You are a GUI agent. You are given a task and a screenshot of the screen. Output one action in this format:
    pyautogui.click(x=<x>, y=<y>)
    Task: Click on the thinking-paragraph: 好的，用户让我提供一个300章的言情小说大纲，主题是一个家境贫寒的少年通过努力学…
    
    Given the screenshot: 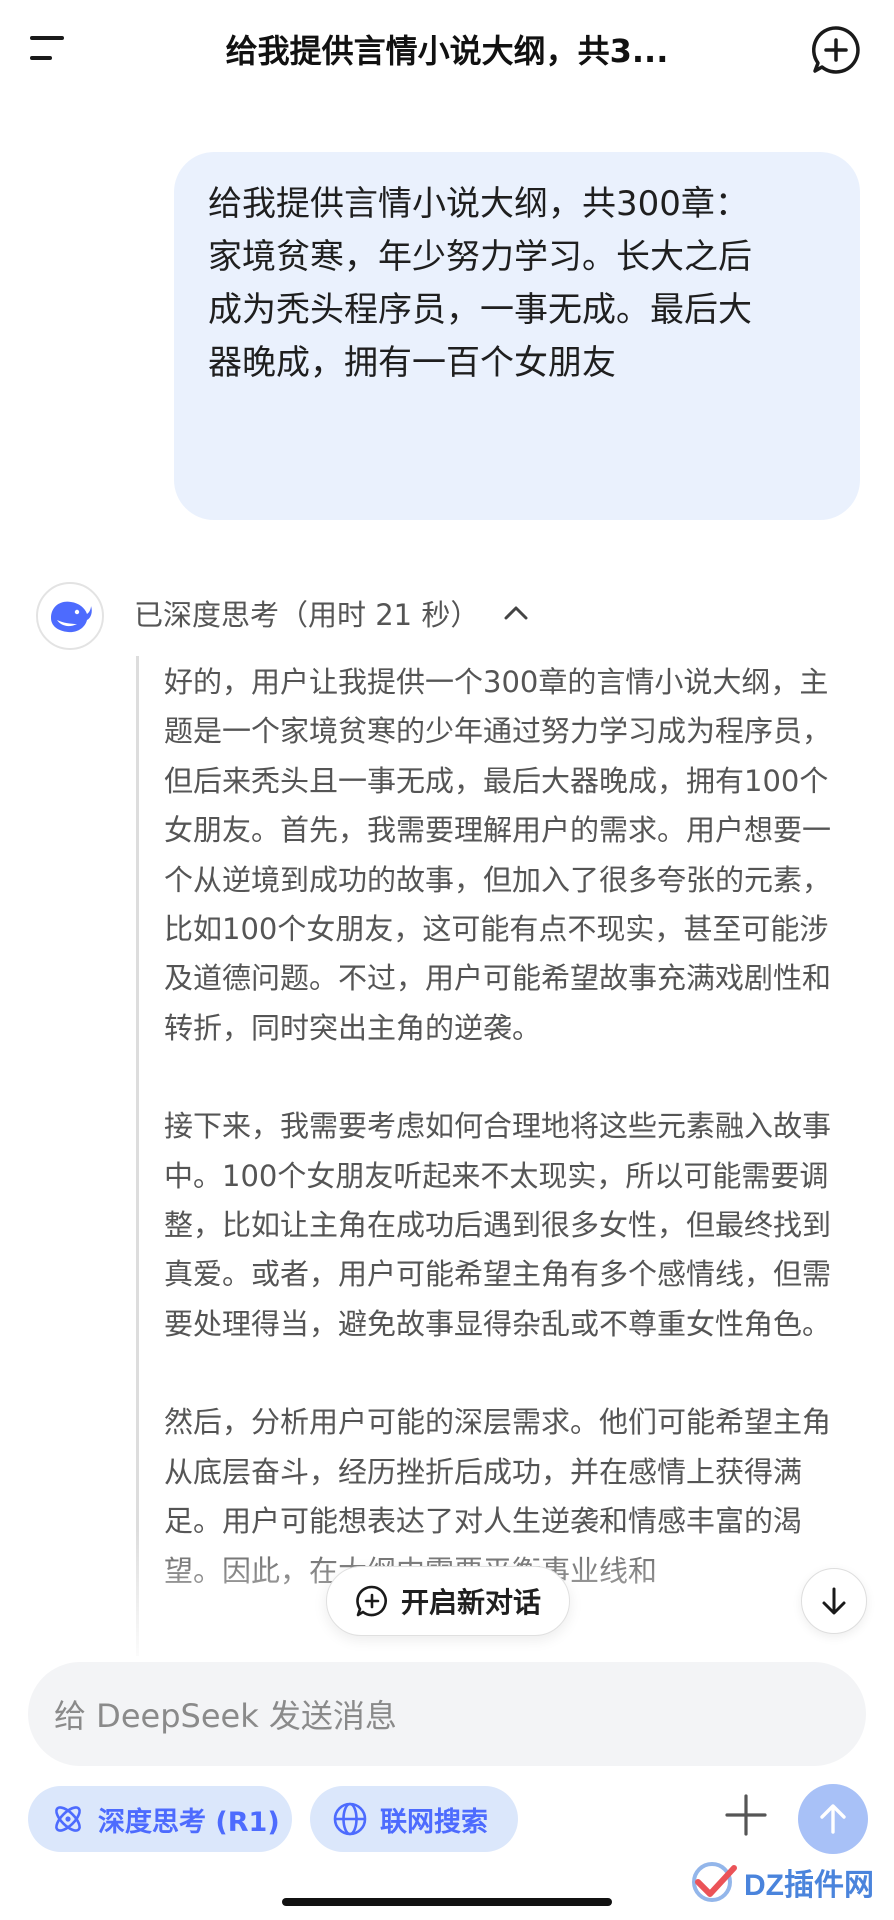 What is the action you would take?
    pyautogui.click(x=498, y=855)
    